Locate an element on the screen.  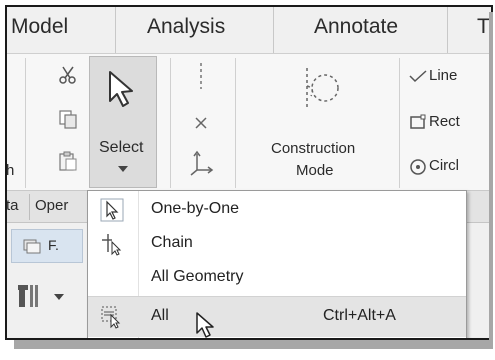
copy-icon is located at coordinates (68, 119).